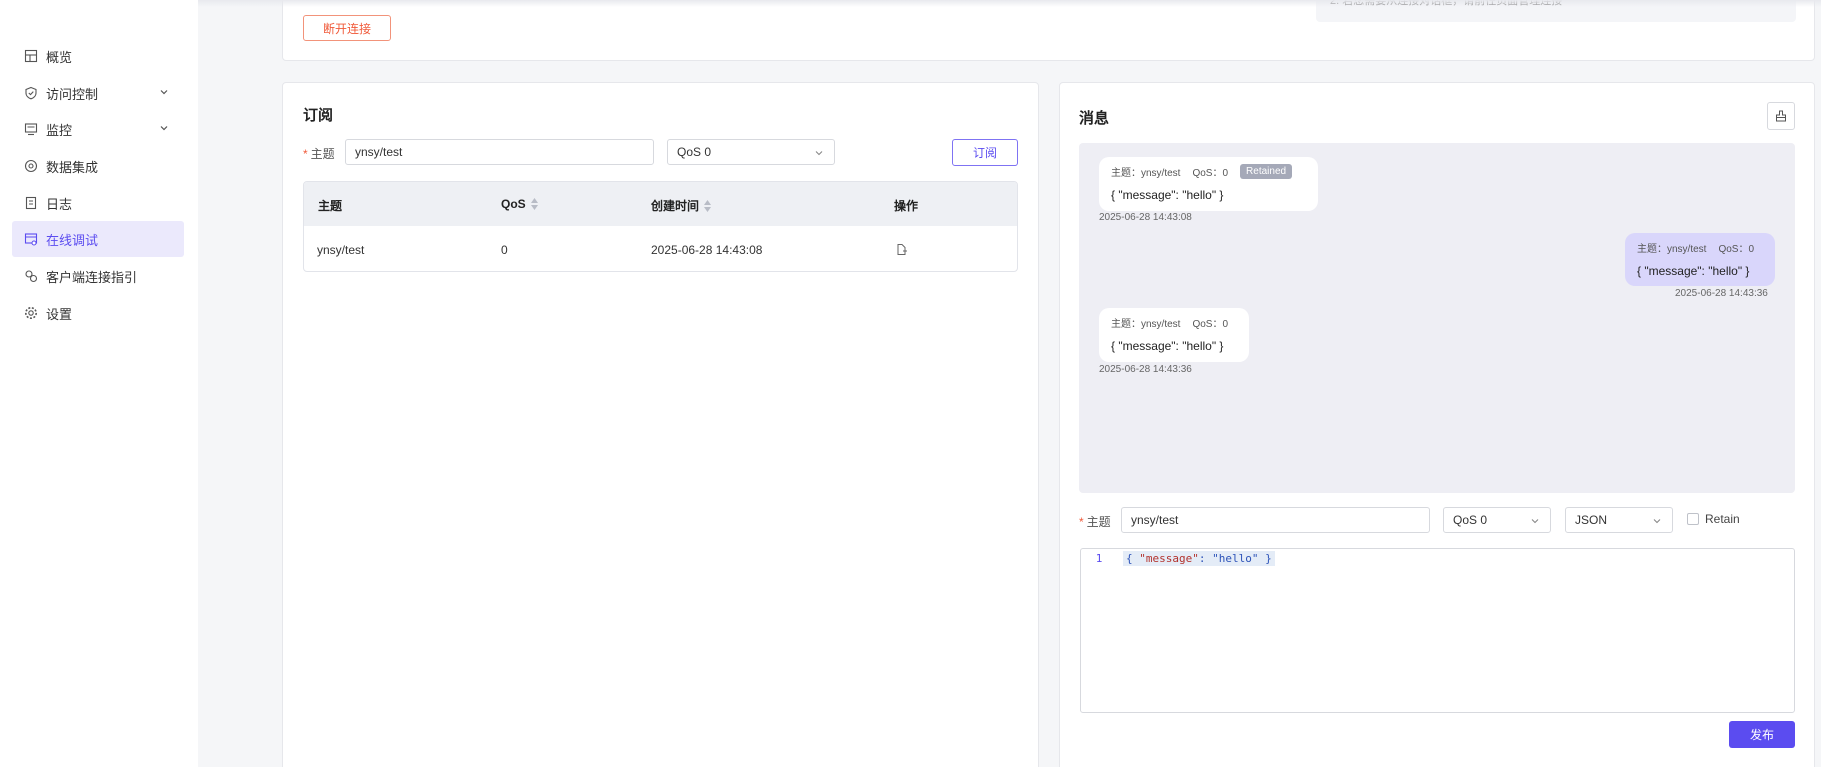 This screenshot has height=767, width=1821. Describe the element at coordinates (707, 250) in the screenshot. I see `cell-created: 2025-06-28 14:43:08` at that location.